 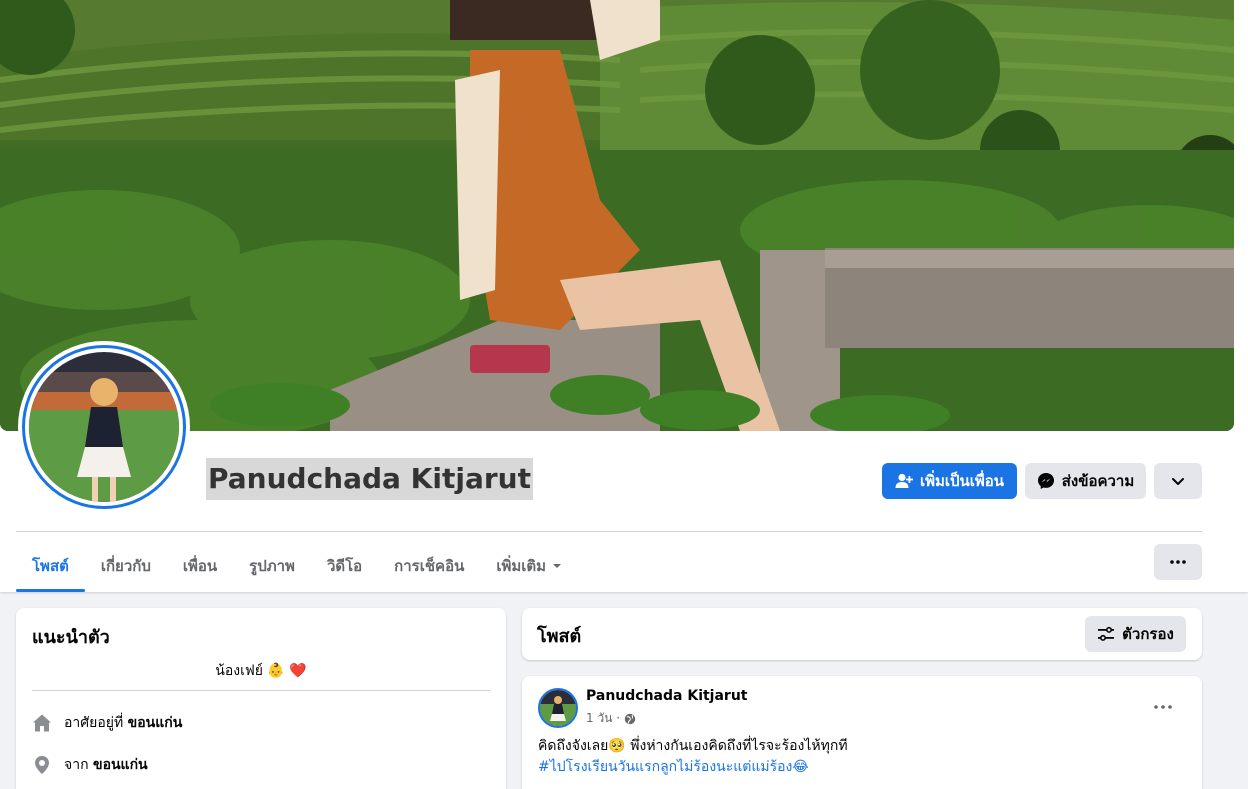 I want to click on post-options-button, so click(x=1163, y=703).